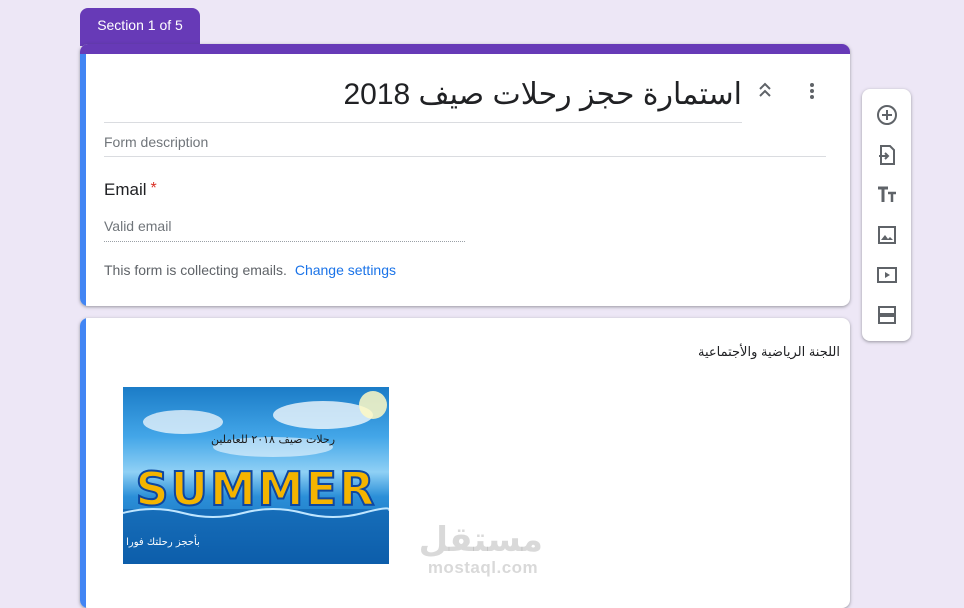  Describe the element at coordinates (465, 156) in the screenshot. I see `form-description-underline` at that location.